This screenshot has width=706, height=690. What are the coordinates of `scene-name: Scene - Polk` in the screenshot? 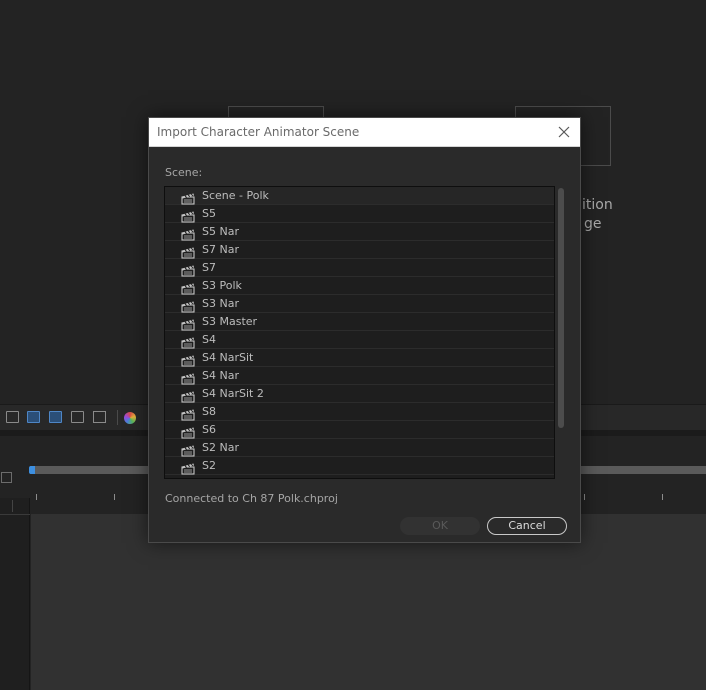 It's located at (235, 195).